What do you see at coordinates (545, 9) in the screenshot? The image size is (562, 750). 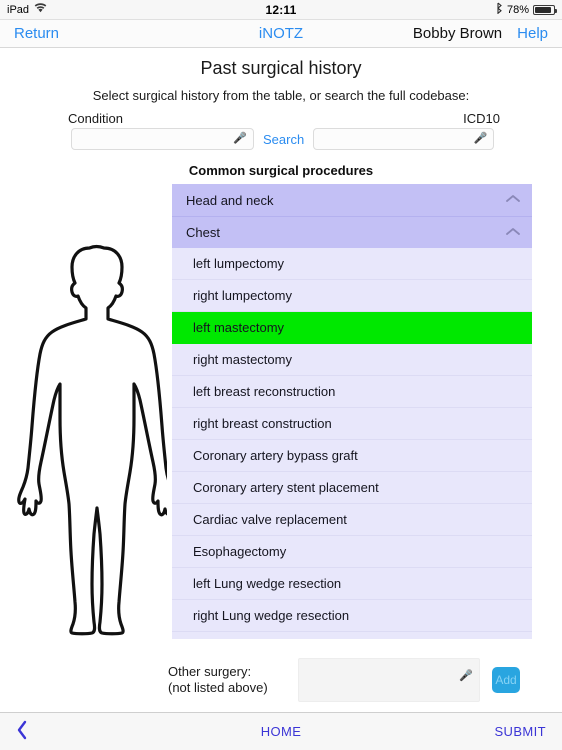 I see `battery-icon` at bounding box center [545, 9].